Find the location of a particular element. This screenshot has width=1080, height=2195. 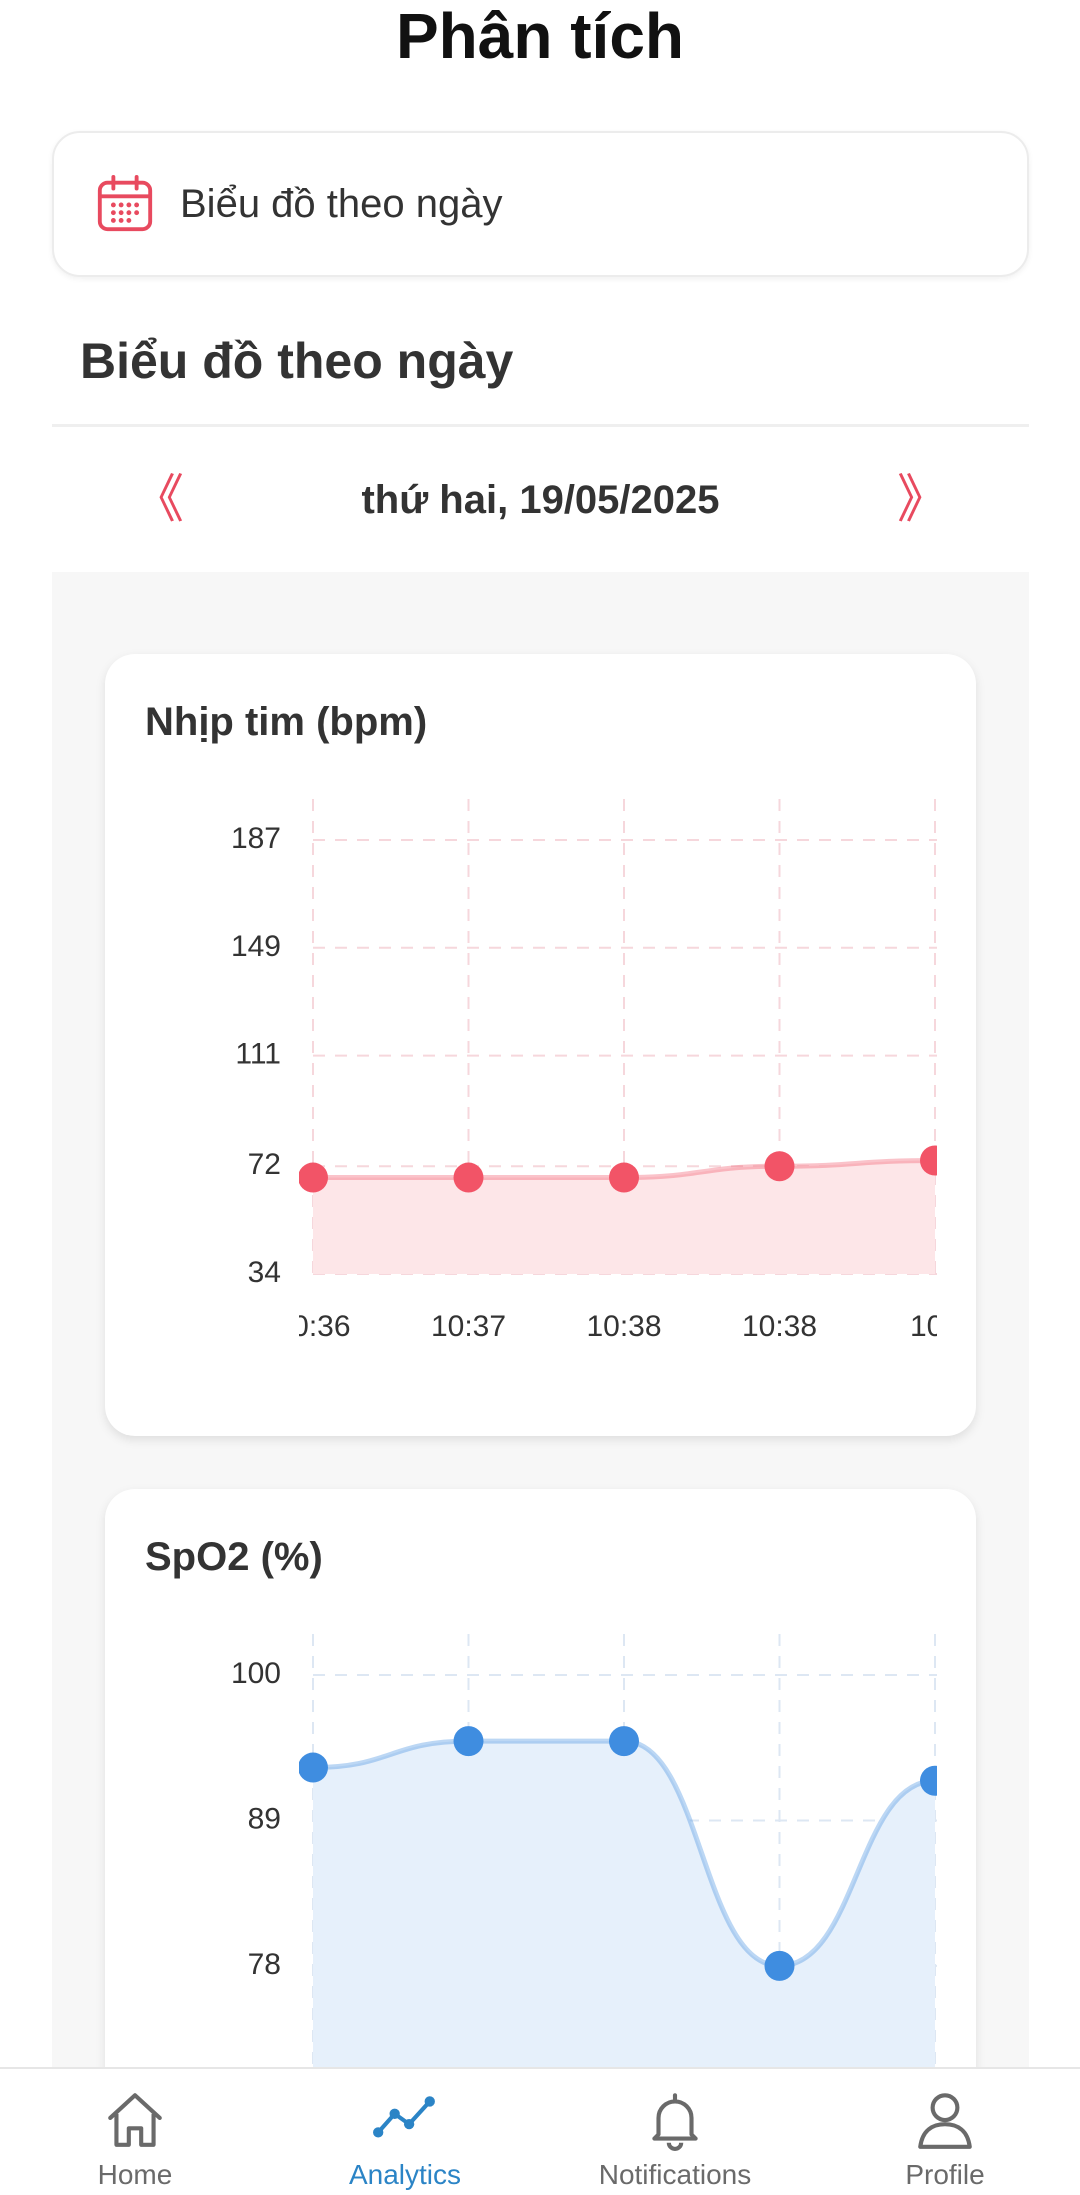

date-navigator: 《 thứ hai, 19/05/2025 》 is located at coordinates (540, 500).